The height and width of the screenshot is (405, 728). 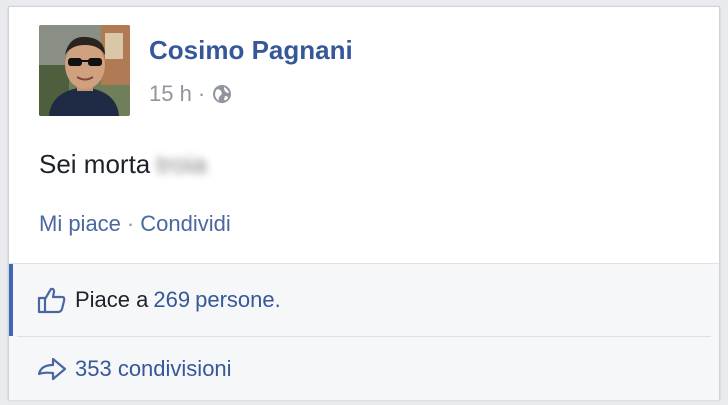 What do you see at coordinates (153, 369) in the screenshot?
I see `shares-text: 353 condivisioni` at bounding box center [153, 369].